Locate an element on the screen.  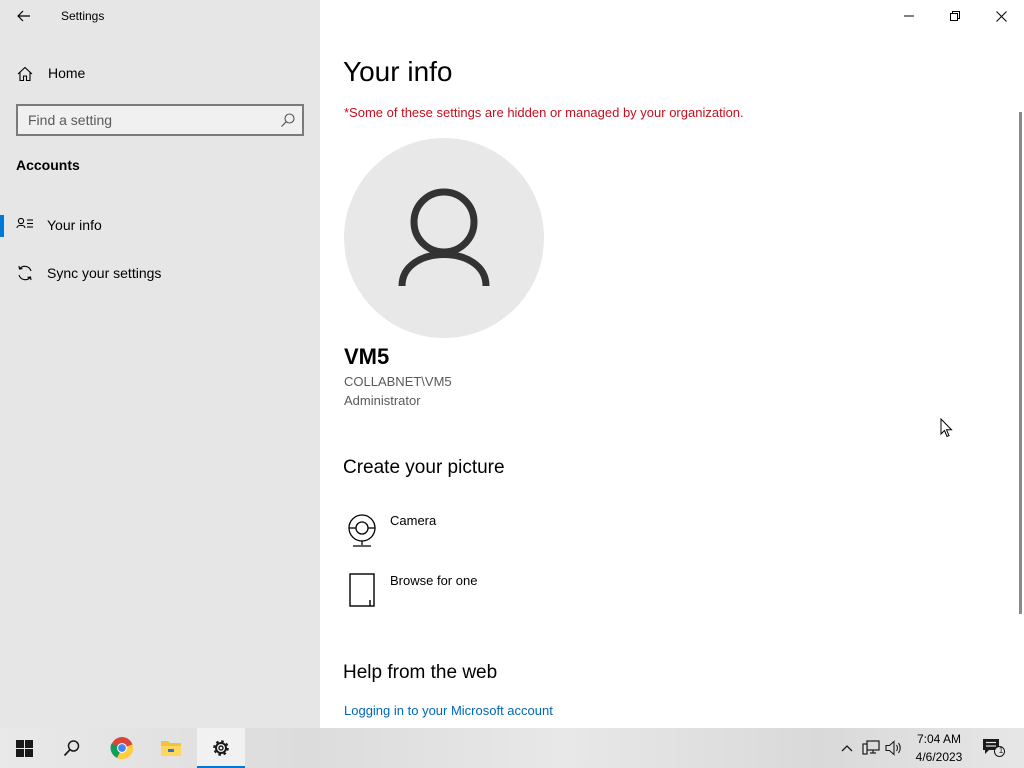
search-box is located at coordinates (160, 120).